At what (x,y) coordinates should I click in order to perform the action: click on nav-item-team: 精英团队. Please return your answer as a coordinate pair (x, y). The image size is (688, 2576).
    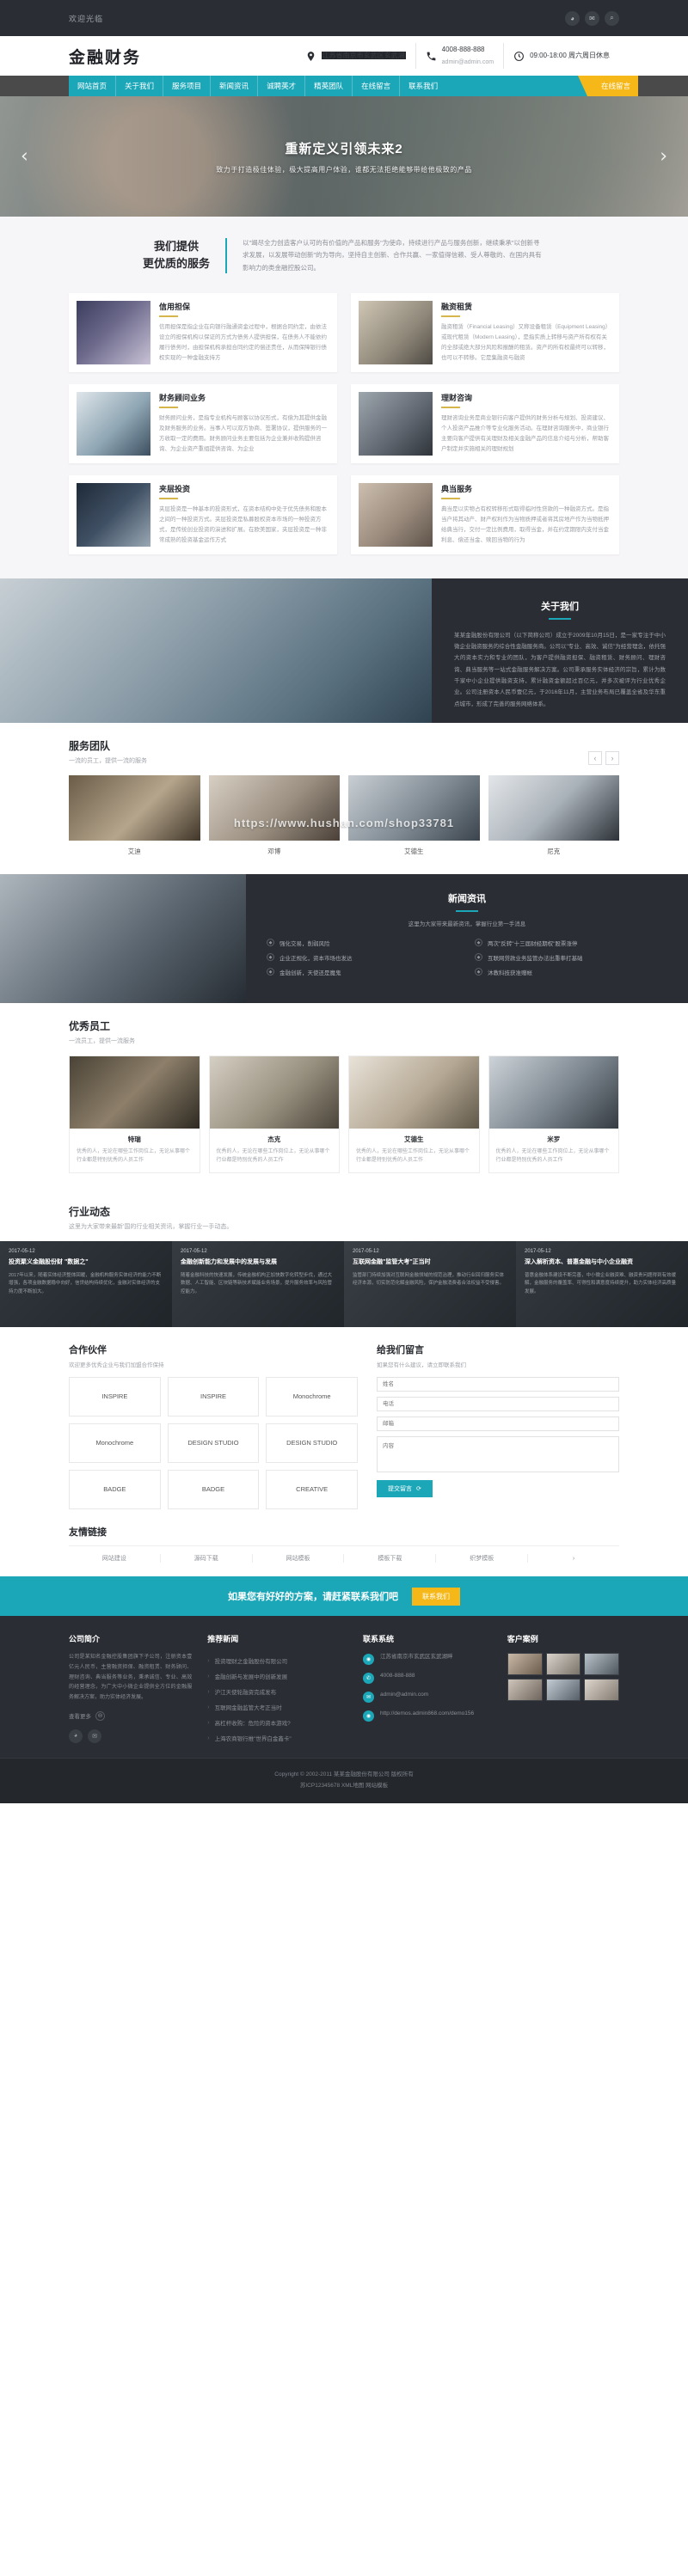
    Looking at the image, I should click on (329, 86).